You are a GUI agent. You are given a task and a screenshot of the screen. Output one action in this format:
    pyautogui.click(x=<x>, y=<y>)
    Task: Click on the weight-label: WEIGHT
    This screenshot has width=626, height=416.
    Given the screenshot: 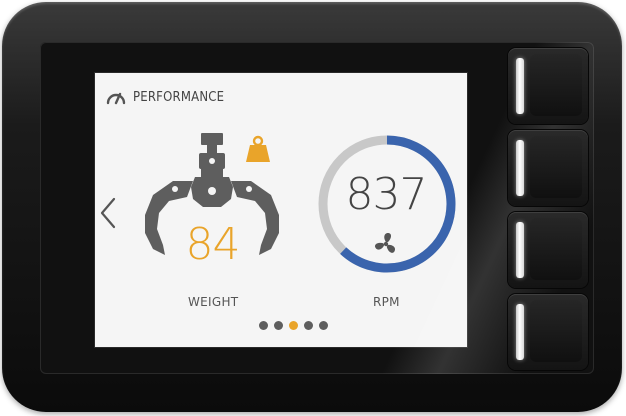 What is the action you would take?
    pyautogui.click(x=213, y=302)
    